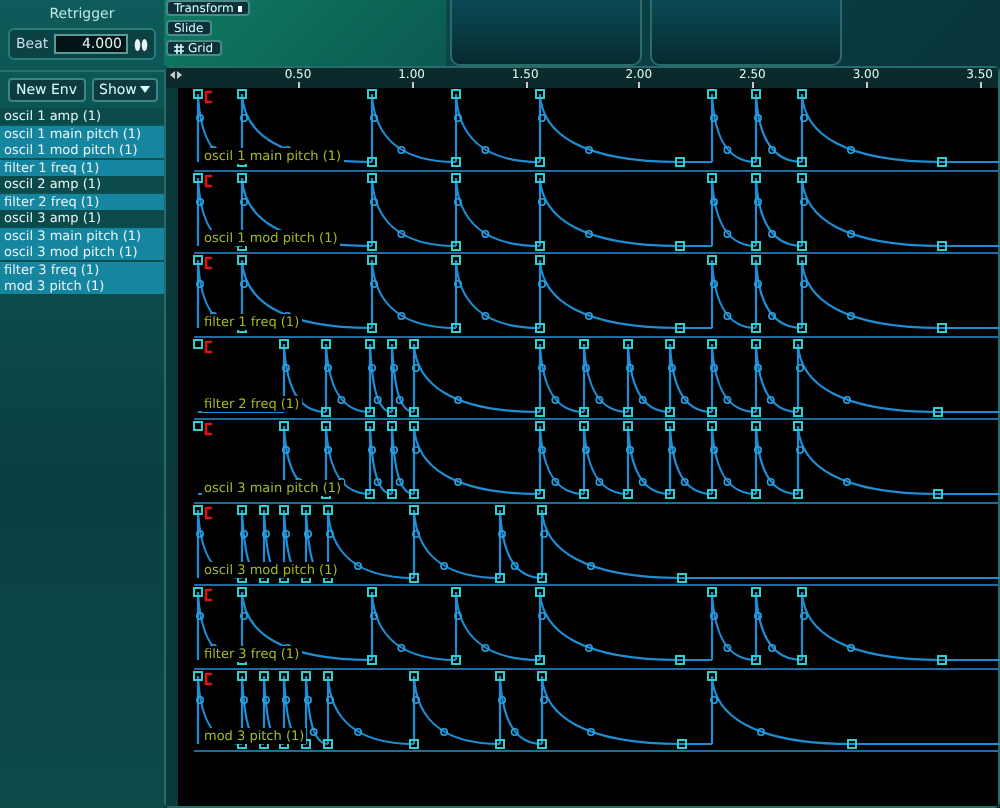 The width and height of the screenshot is (1000, 808). I want to click on spinner-icon, so click(141, 44).